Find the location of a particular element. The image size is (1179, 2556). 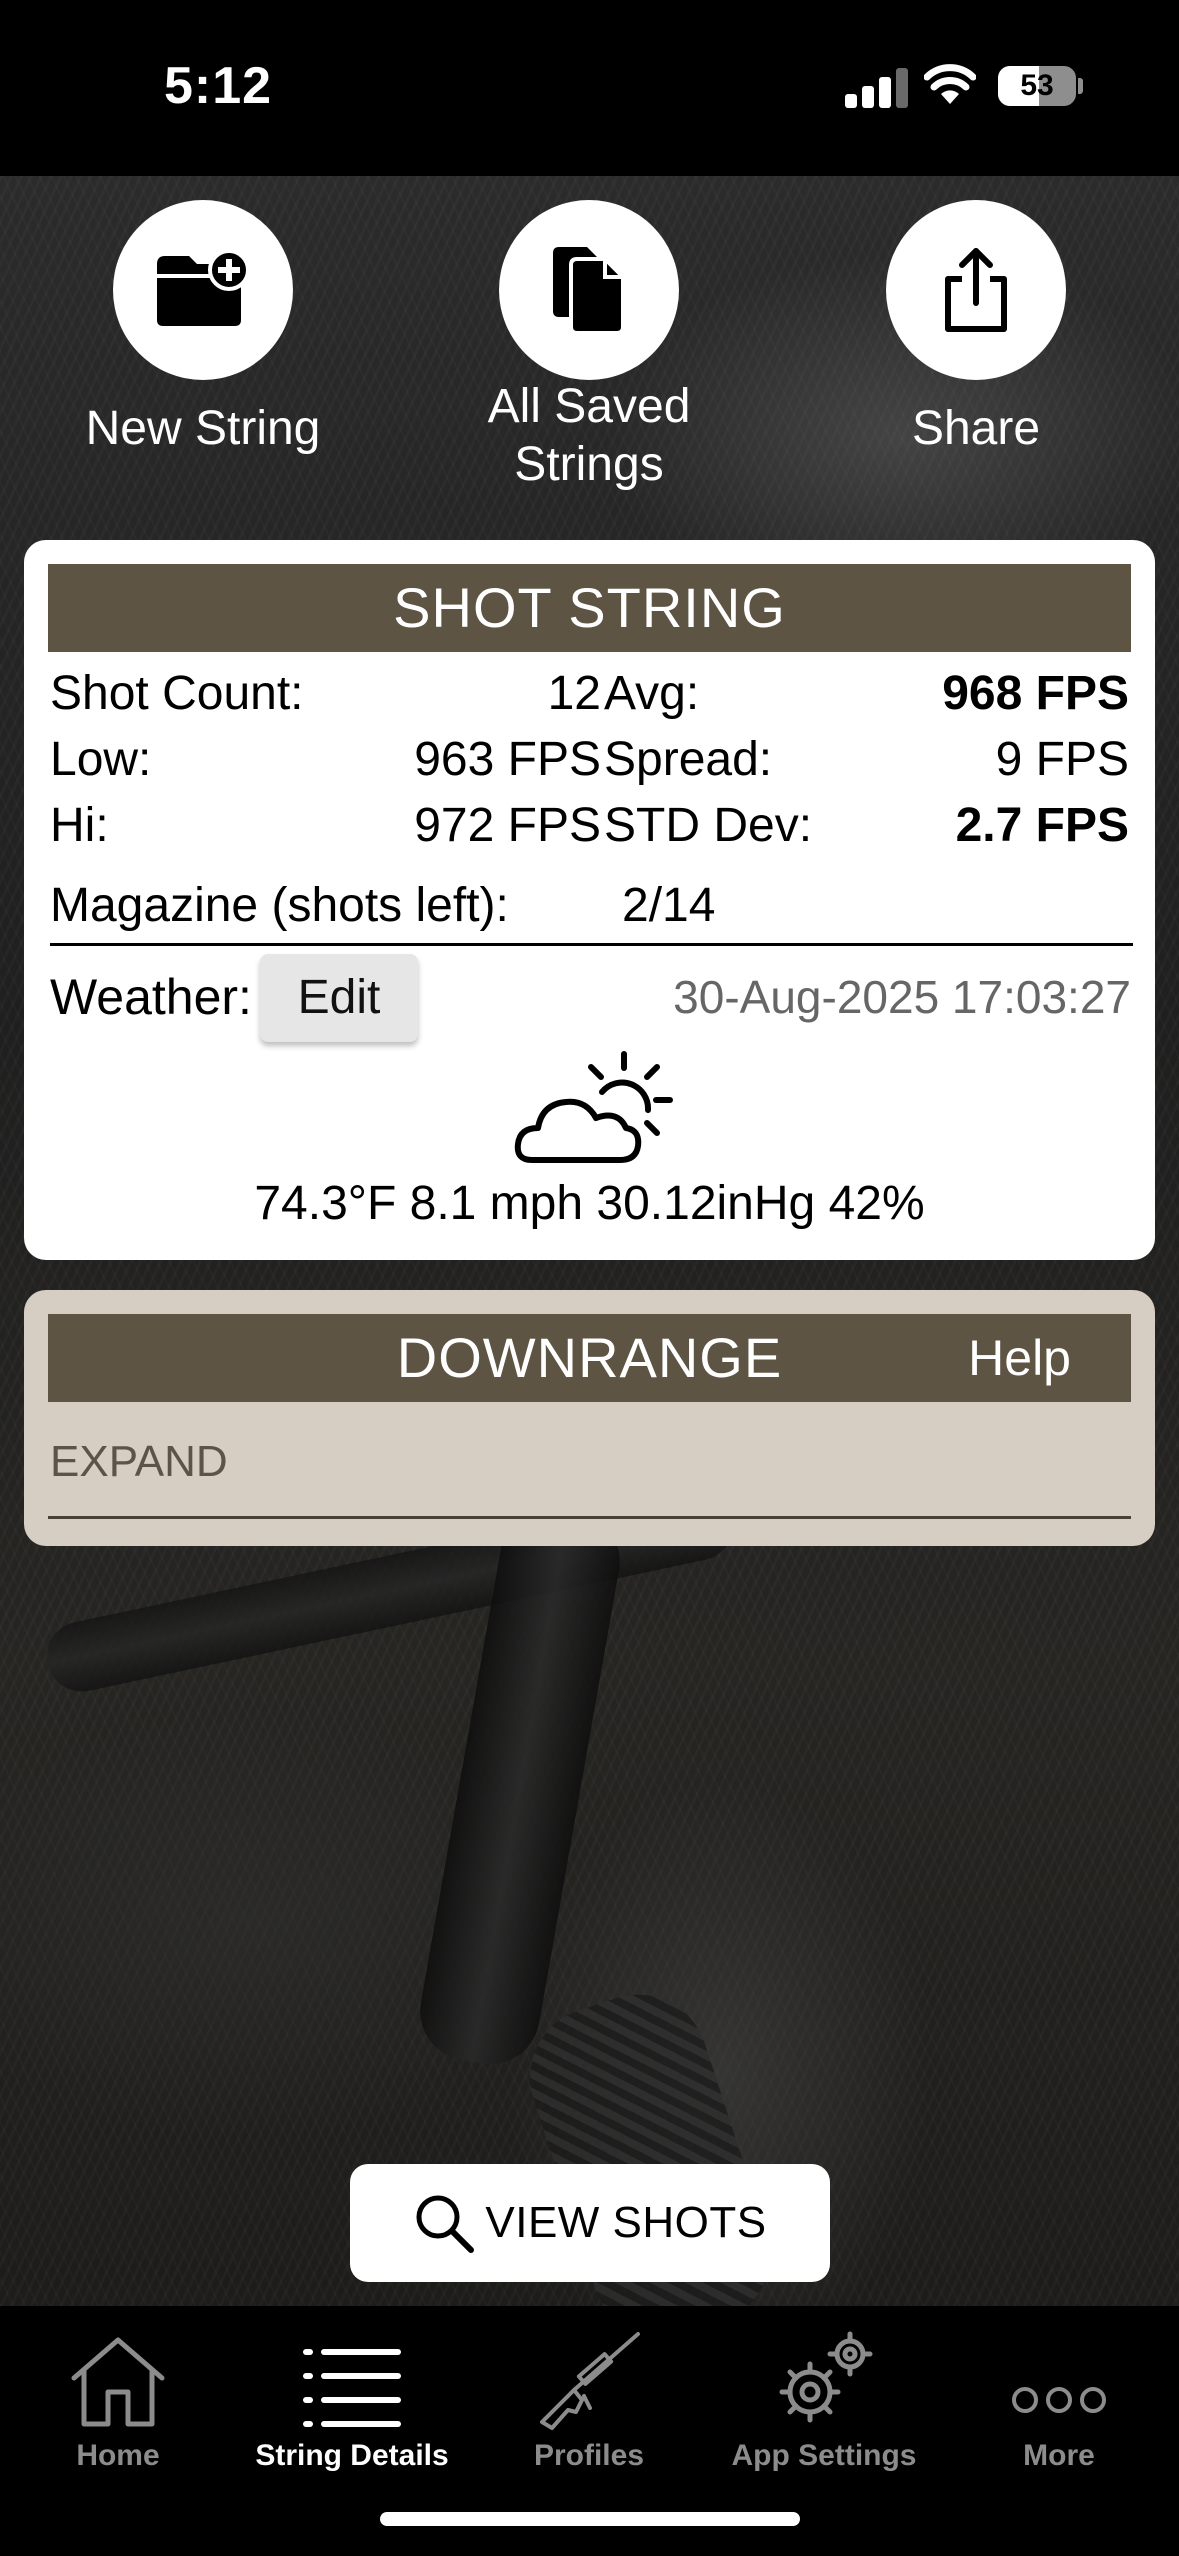

all-saved-strings-label: All Saved Strings is located at coordinates (589, 435).